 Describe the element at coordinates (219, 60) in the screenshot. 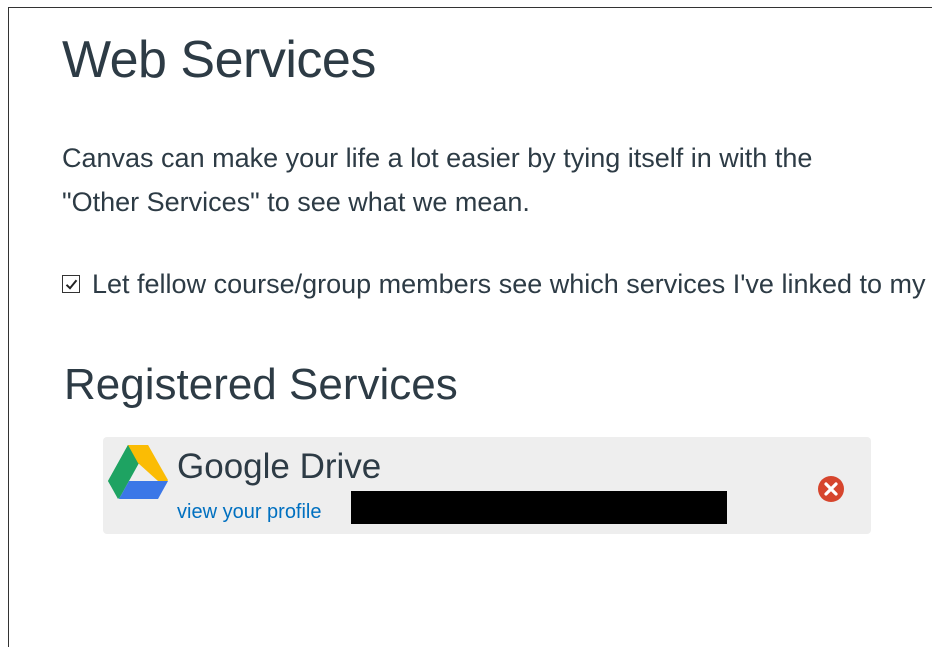

I see `page-title: Web Services` at that location.